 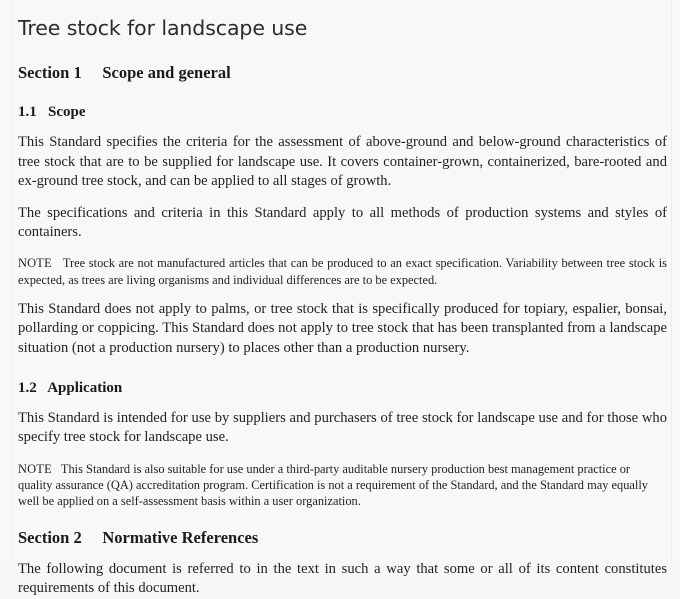 What do you see at coordinates (342, 62) in the screenshot?
I see `section-heading-1: Section 1 Scope and general` at bounding box center [342, 62].